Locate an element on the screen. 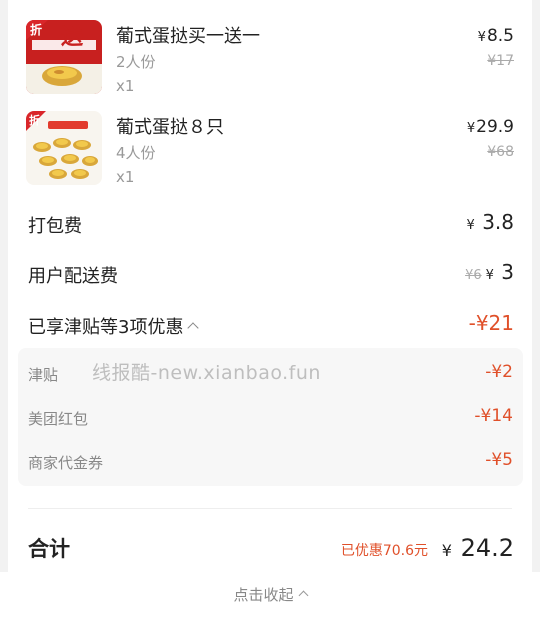 Image resolution: width=540 pixels, height=617 pixels. packing-fee-value: ¥ 3.8 is located at coordinates (490, 222).